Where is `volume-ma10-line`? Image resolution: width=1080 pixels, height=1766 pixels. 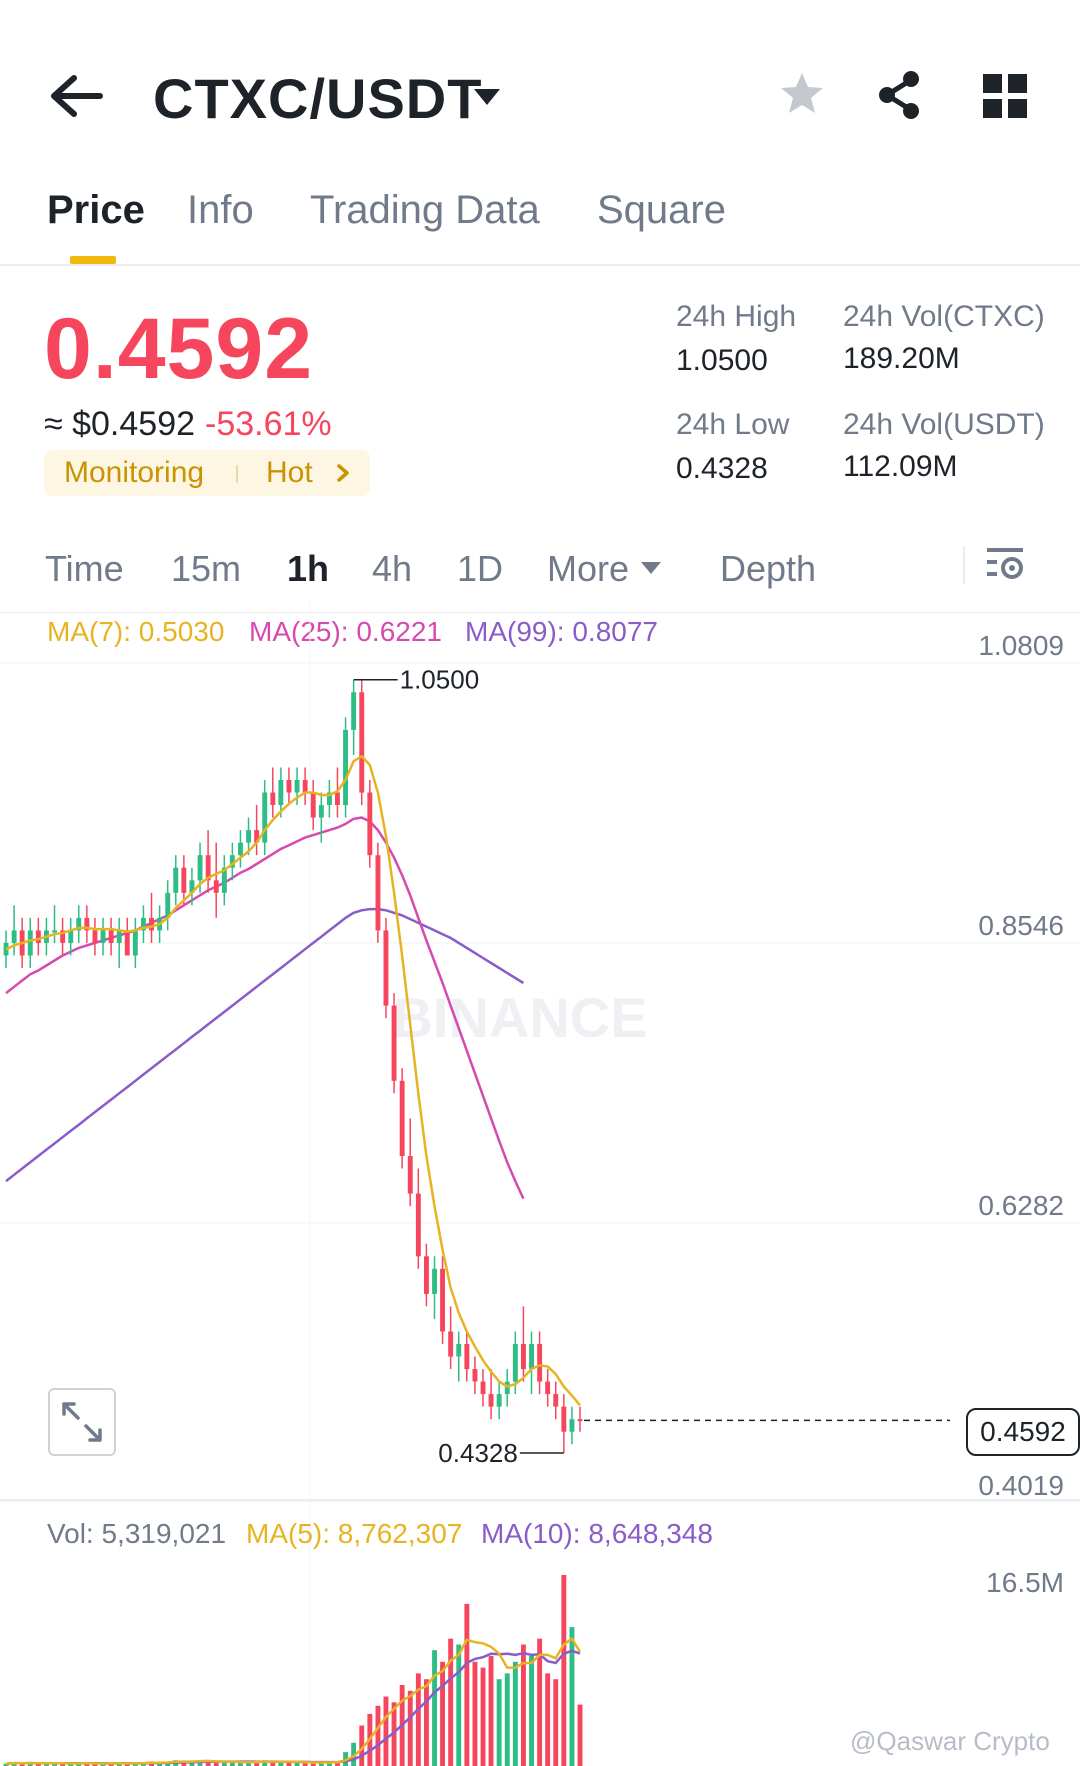
volume-ma10-line is located at coordinates (293, 1707).